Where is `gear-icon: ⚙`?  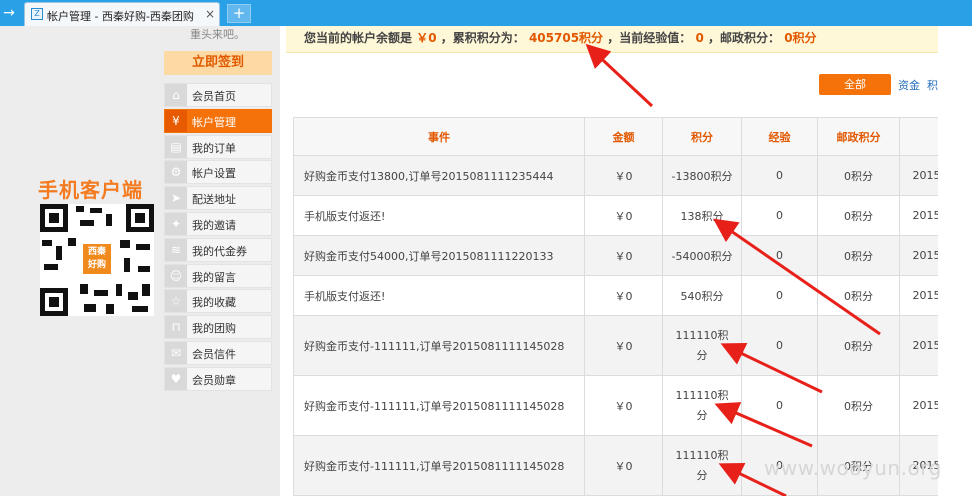
gear-icon: ⚙ is located at coordinates (176, 172).